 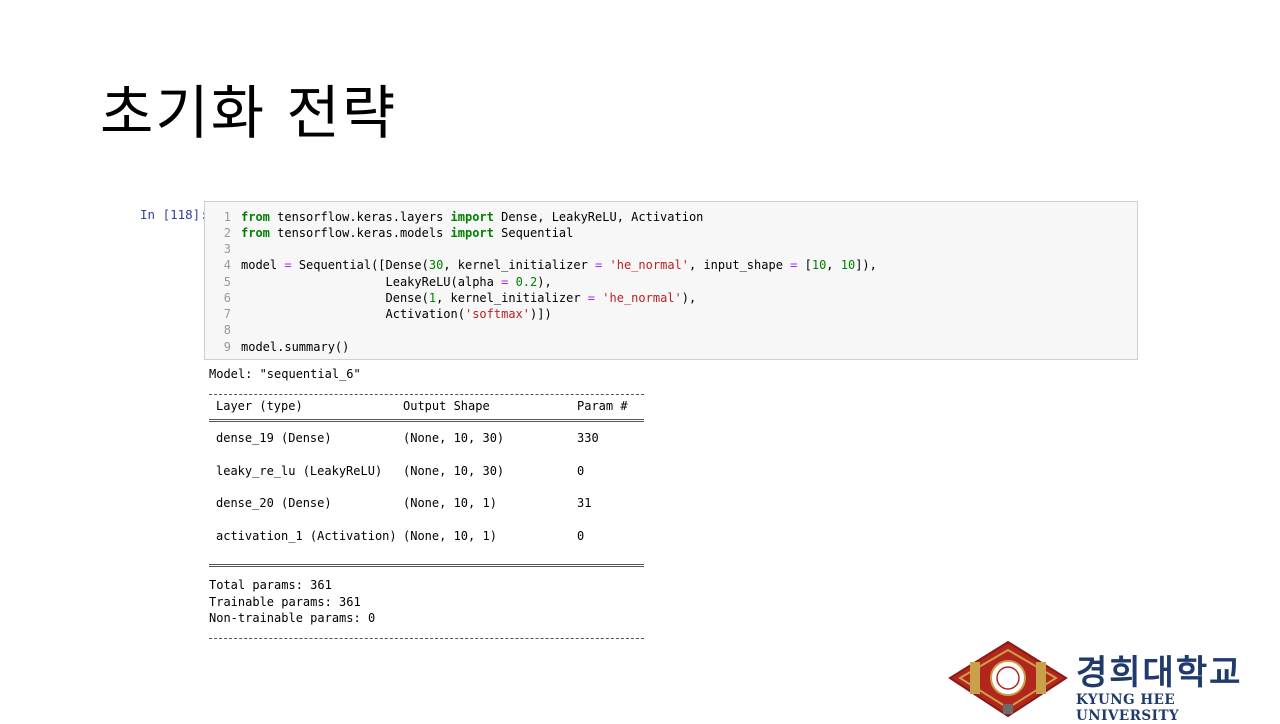 What do you see at coordinates (665, 330) in the screenshot?
I see `code-line: 8` at bounding box center [665, 330].